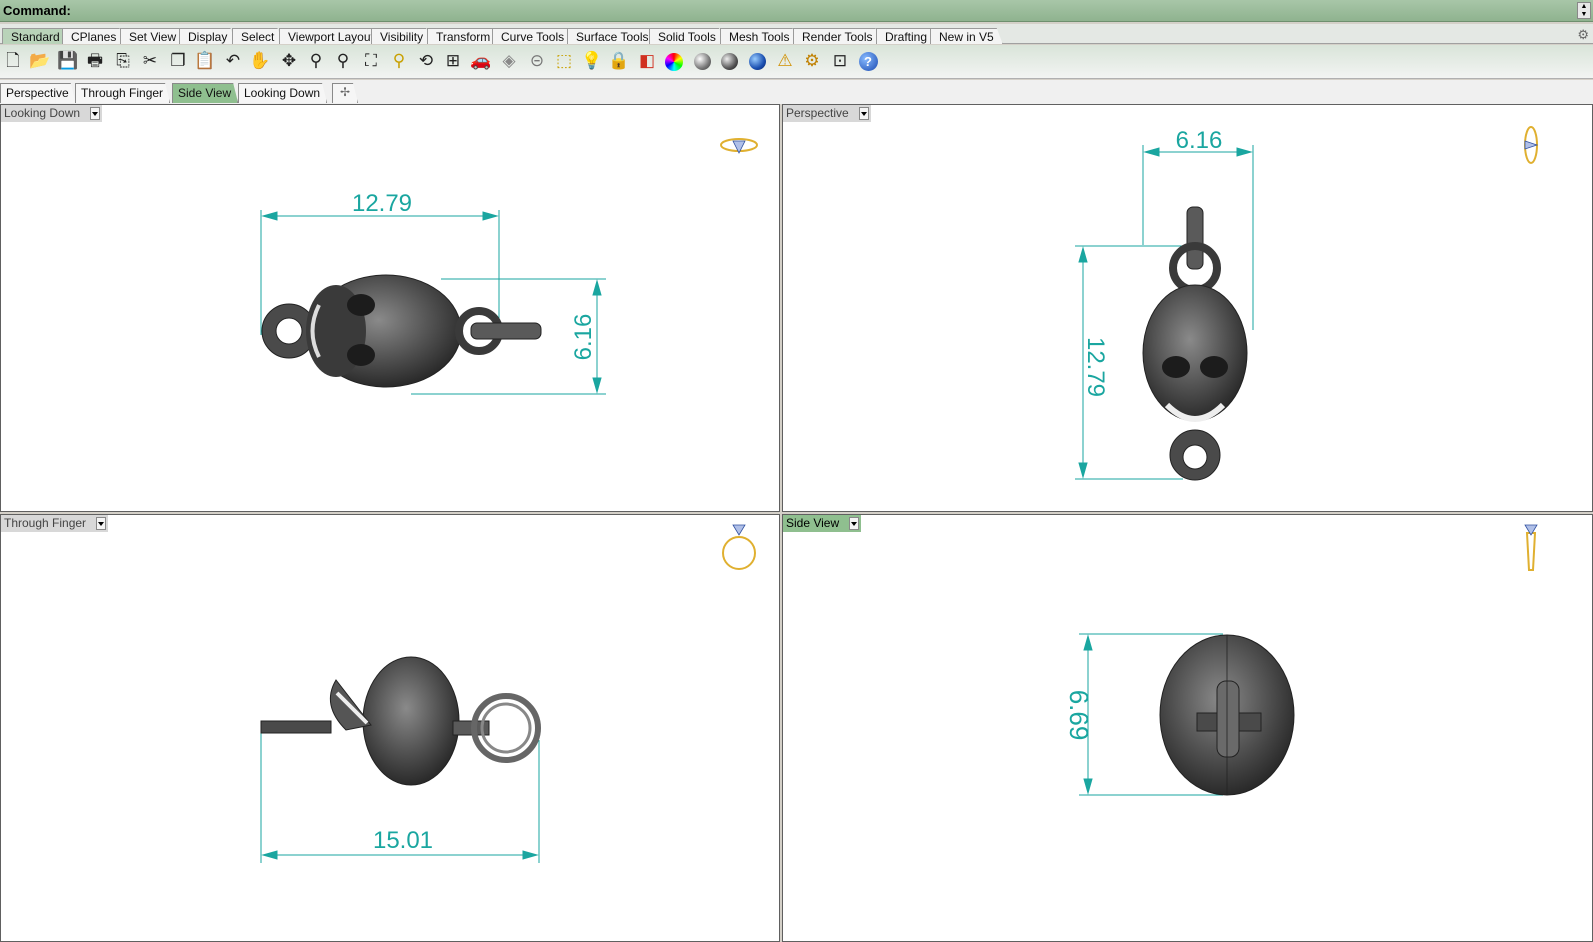  I want to click on viewport-title-through-finger: Through Finger, so click(55, 523).